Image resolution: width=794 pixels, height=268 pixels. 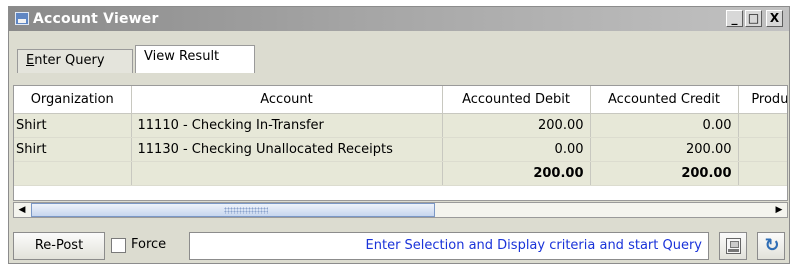 I want to click on total-account, so click(x=287, y=173).